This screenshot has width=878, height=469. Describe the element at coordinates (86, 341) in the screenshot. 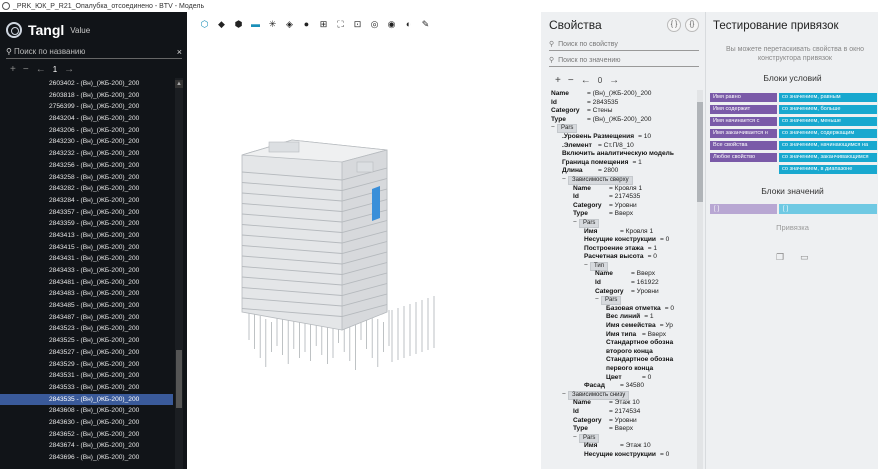

I see `element-list-item: 2843525 - (Вн)_(ЖБ-200)_200` at that location.